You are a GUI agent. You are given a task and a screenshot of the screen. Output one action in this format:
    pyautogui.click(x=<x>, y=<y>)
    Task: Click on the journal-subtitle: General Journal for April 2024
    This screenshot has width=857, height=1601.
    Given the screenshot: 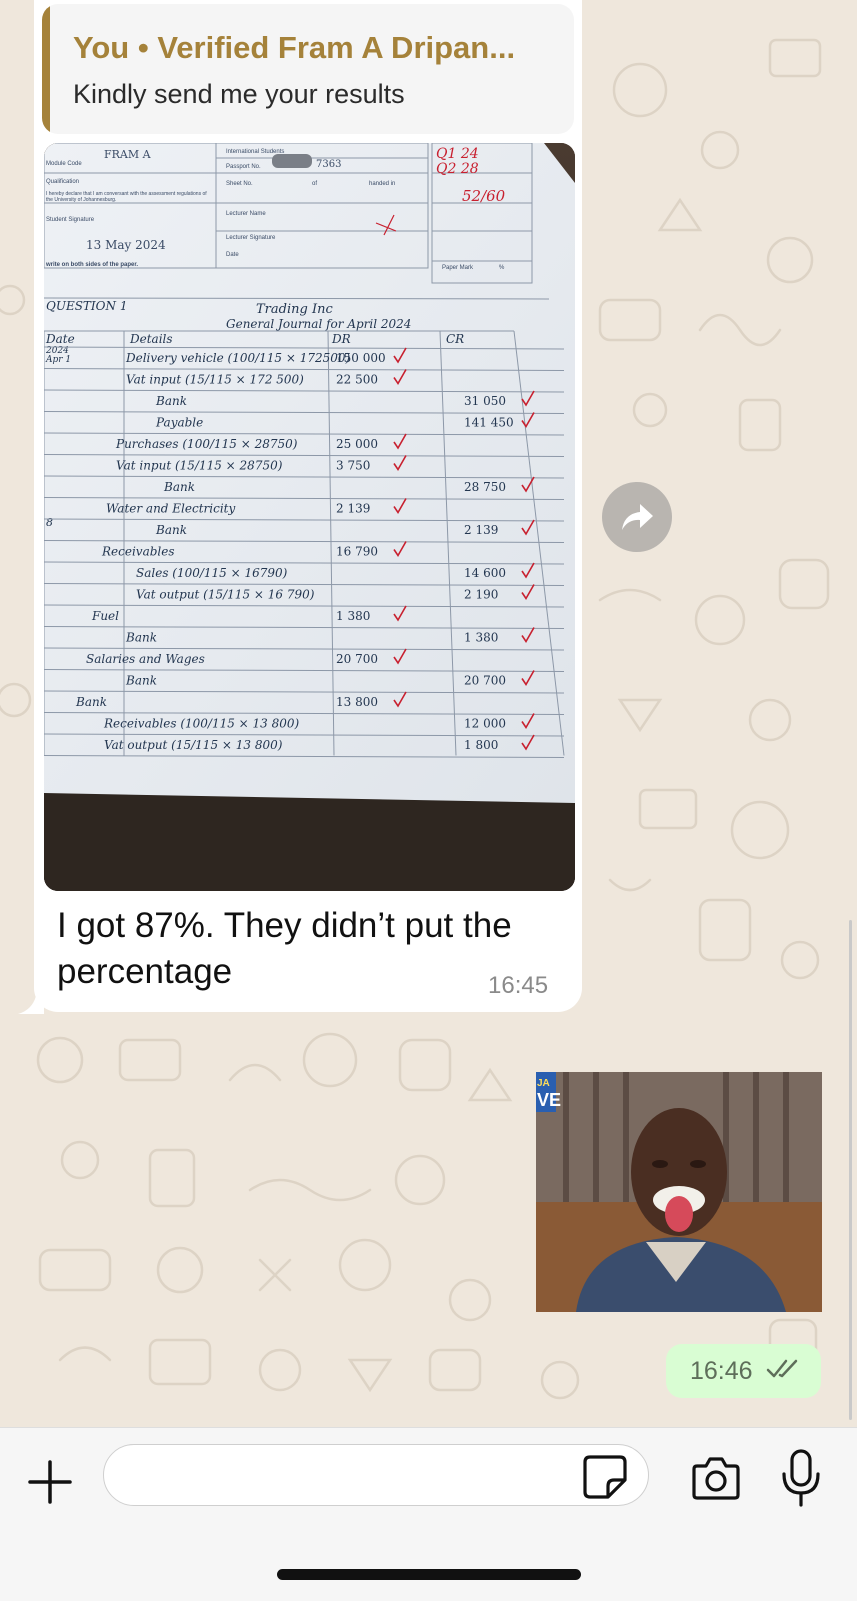 What is the action you would take?
    pyautogui.click(x=318, y=324)
    